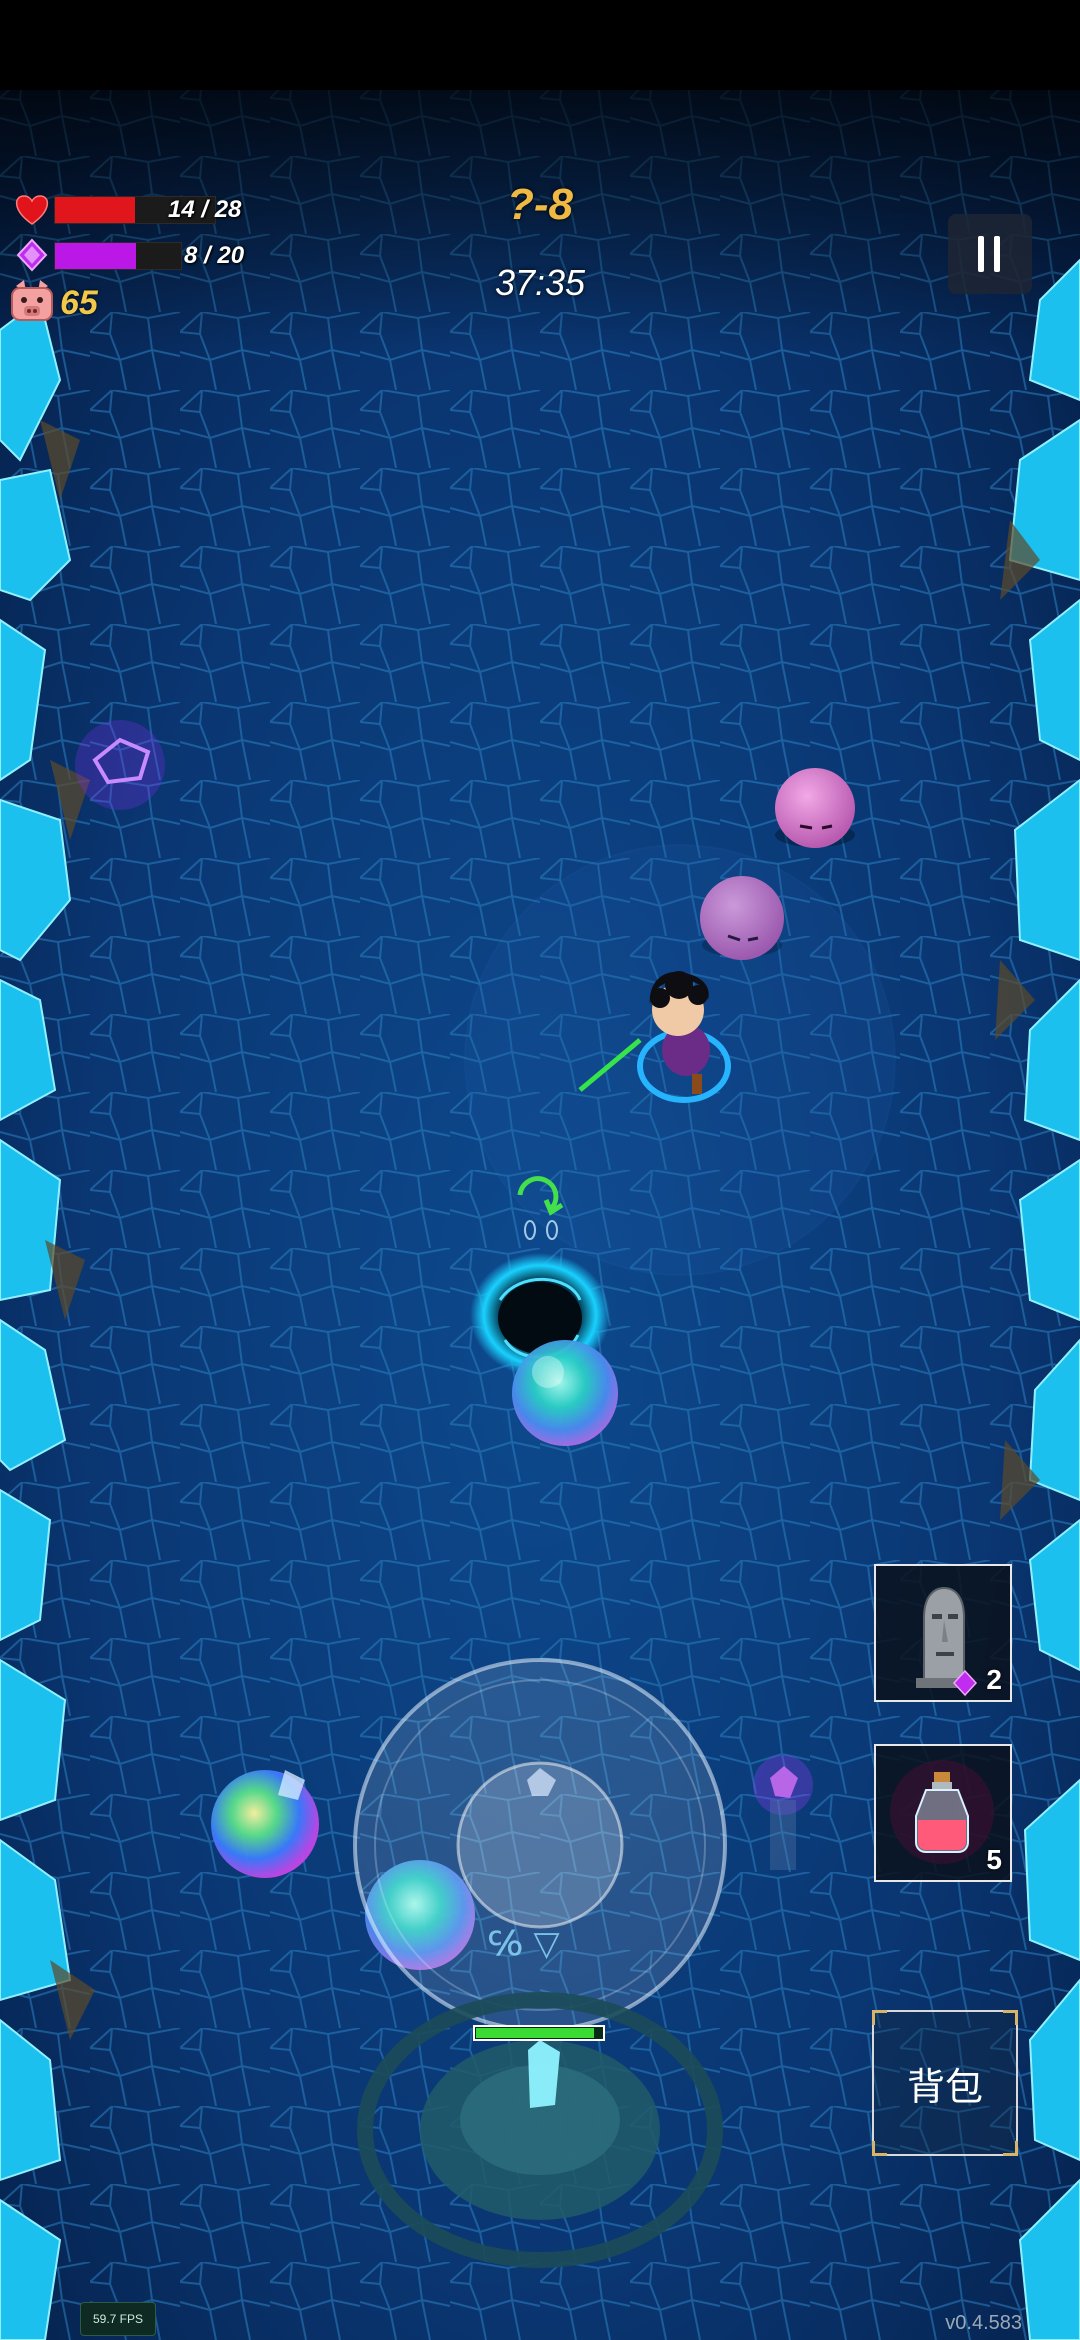 The image size is (1080, 2340). Describe the element at coordinates (540, 1845) in the screenshot. I see `virtual-joystick: ℅ ▽` at that location.